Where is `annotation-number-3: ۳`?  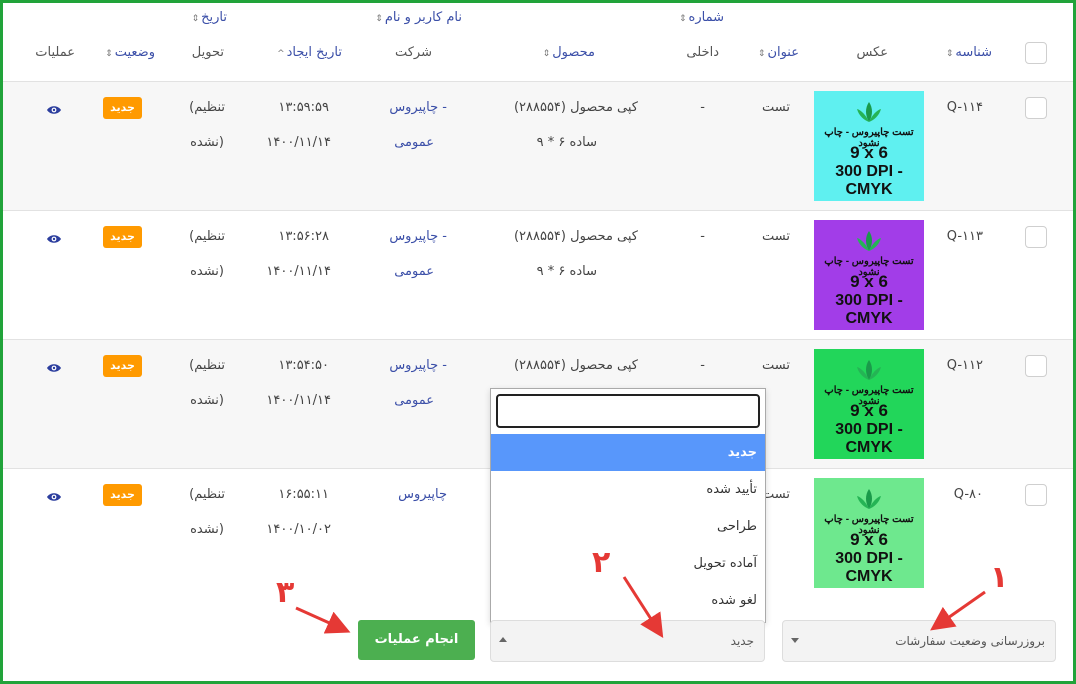
annotation-number-3: ۳ is located at coordinates (285, 592).